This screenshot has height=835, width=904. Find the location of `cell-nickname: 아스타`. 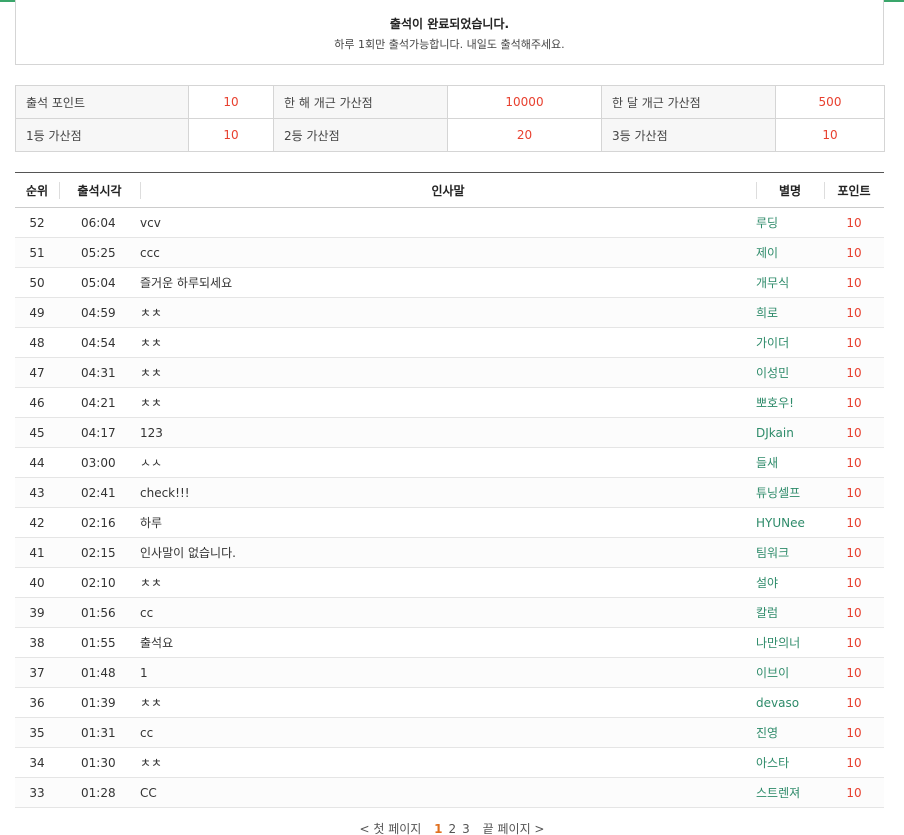

cell-nickname: 아스타 is located at coordinates (790, 762).